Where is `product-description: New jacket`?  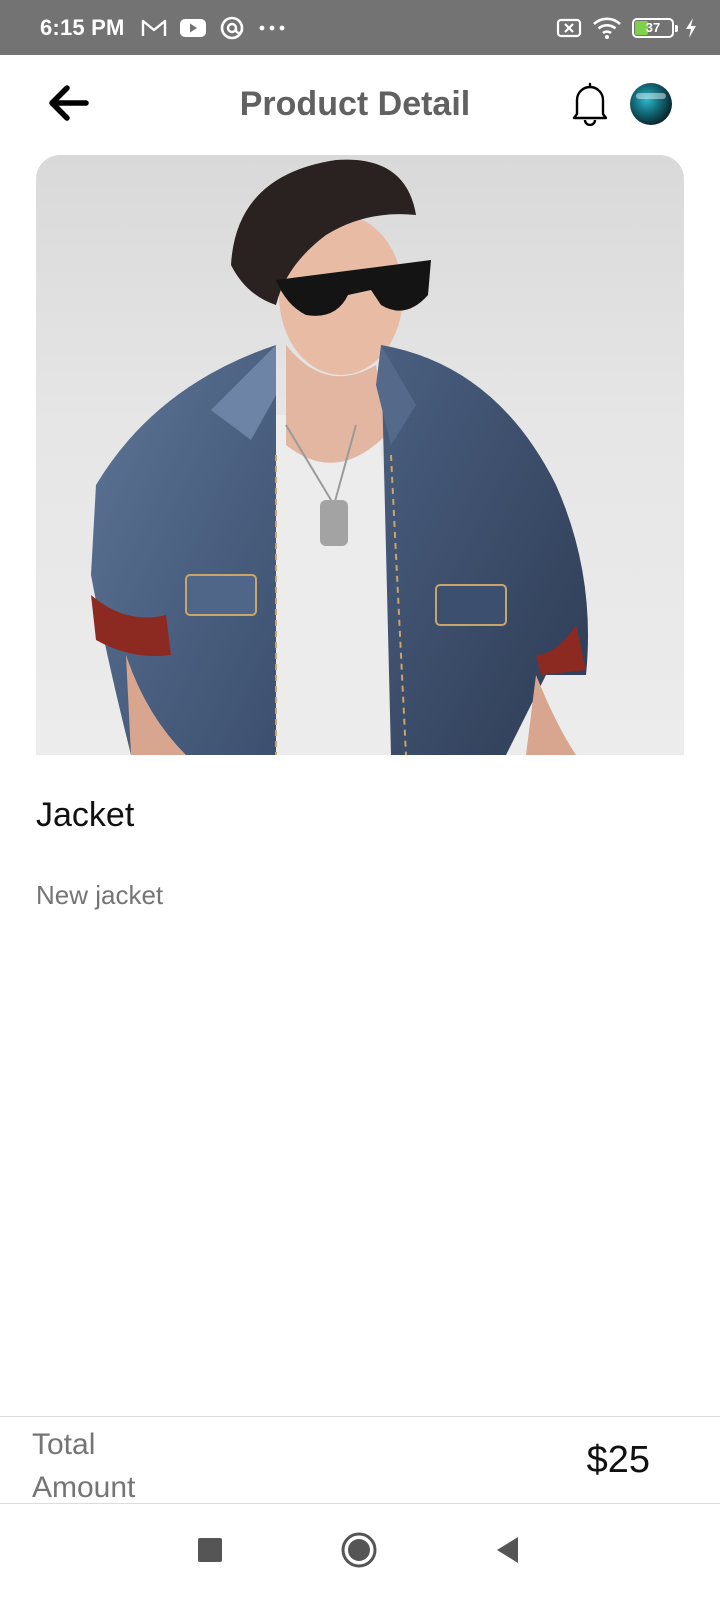 product-description: New jacket is located at coordinates (100, 895).